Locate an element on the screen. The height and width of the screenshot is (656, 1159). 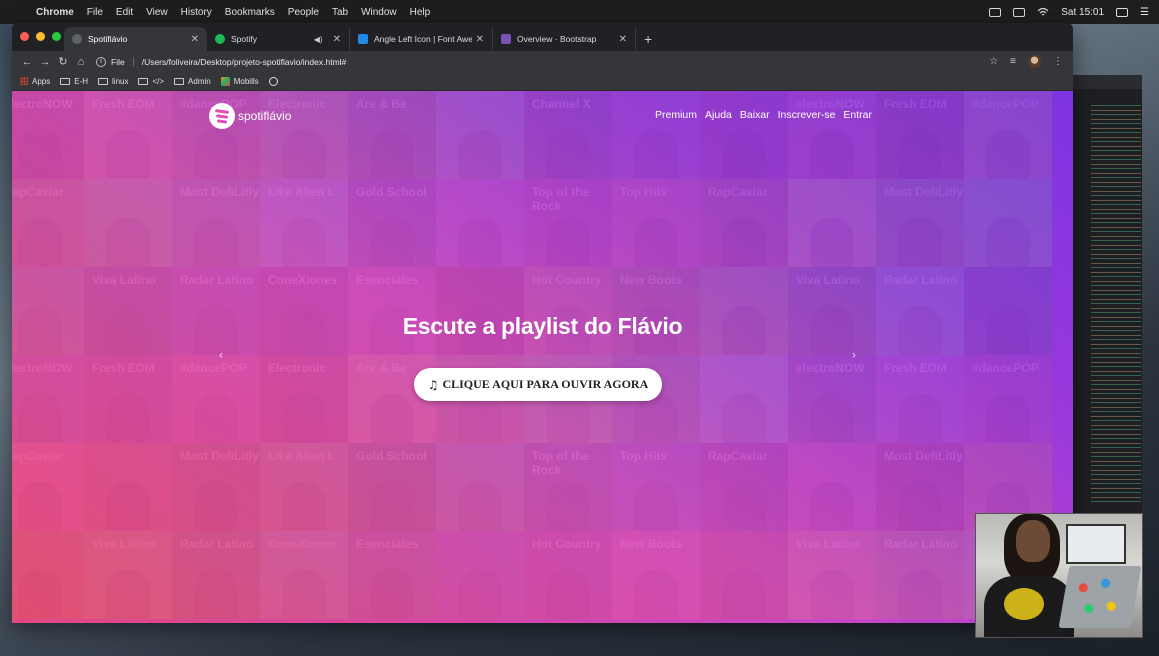
tab-title: Overview · Bootstrap is located at coordinates (557, 39).